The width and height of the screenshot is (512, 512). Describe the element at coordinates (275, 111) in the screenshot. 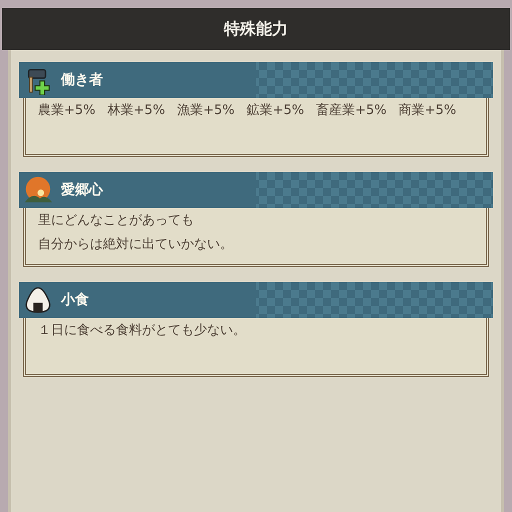

I see `bonus-text: 鉱業+5%` at that location.